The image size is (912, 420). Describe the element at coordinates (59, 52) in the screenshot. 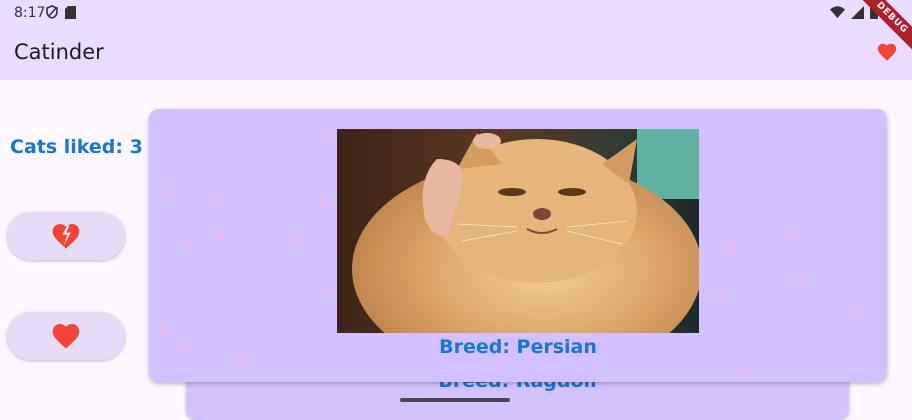

I see `app-title: Catinder` at that location.